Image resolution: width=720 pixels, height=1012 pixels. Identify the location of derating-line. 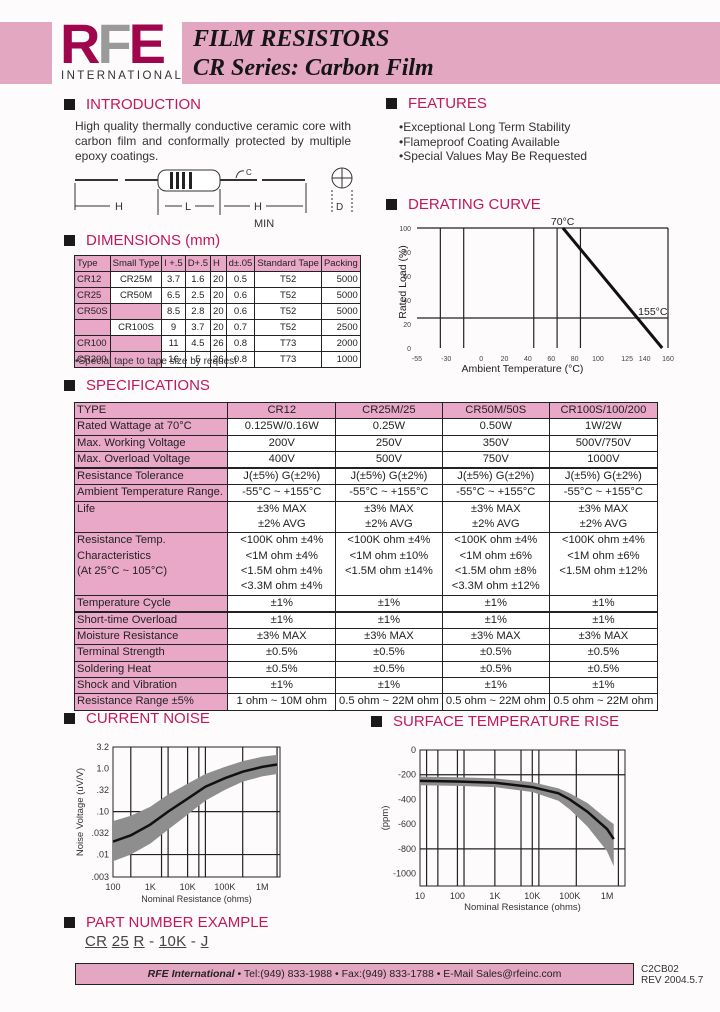
(612, 288).